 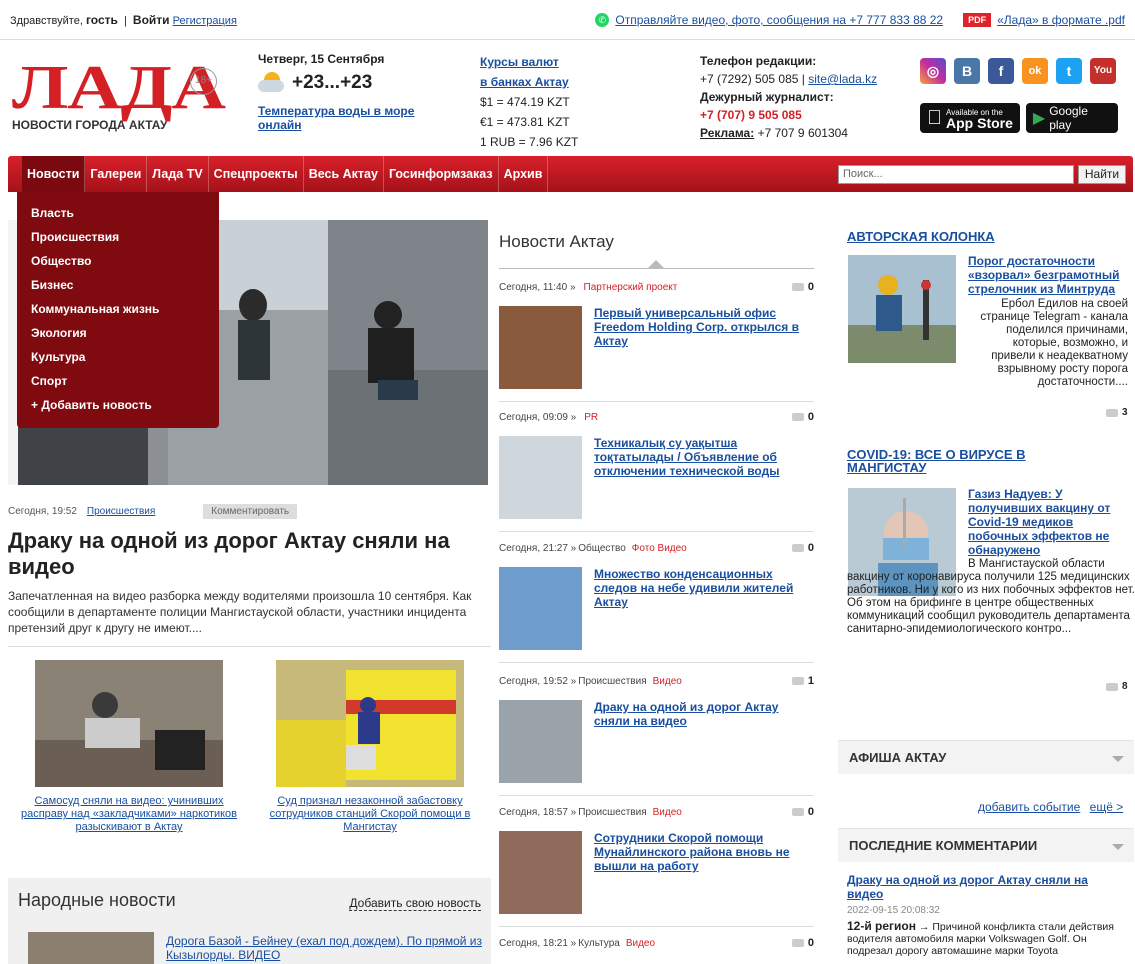 I want to click on vk-icon: B, so click(x=967, y=71).